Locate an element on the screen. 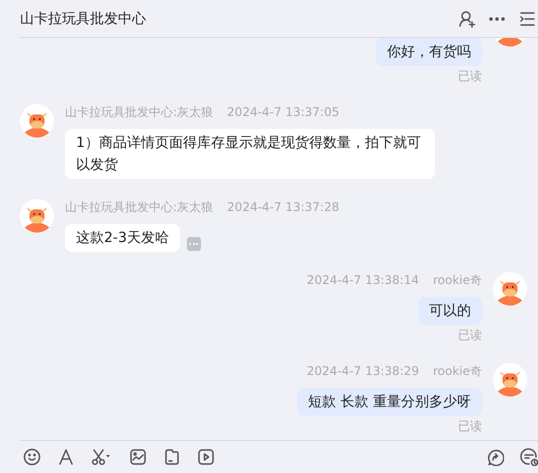  add-user-icon is located at coordinates (467, 19).